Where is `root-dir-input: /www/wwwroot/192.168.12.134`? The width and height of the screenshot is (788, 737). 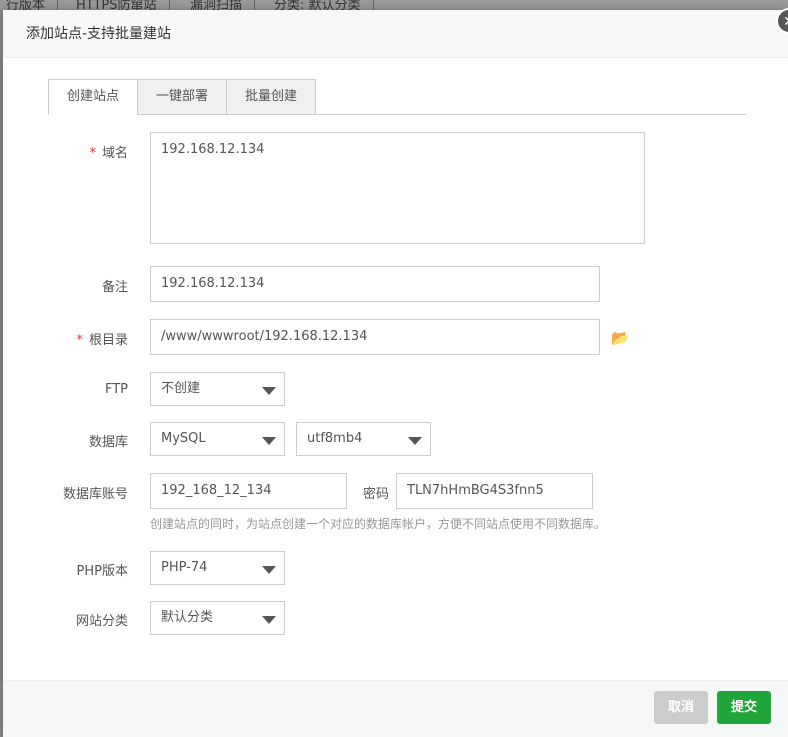 root-dir-input: /www/wwwroot/192.168.12.134 is located at coordinates (375, 337).